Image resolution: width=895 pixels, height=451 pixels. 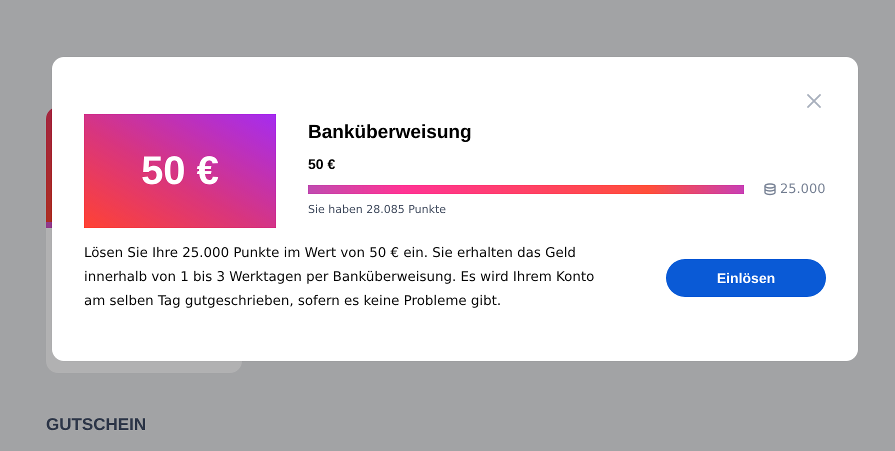 I want to click on voucher-value: 50 €, so click(x=180, y=171).